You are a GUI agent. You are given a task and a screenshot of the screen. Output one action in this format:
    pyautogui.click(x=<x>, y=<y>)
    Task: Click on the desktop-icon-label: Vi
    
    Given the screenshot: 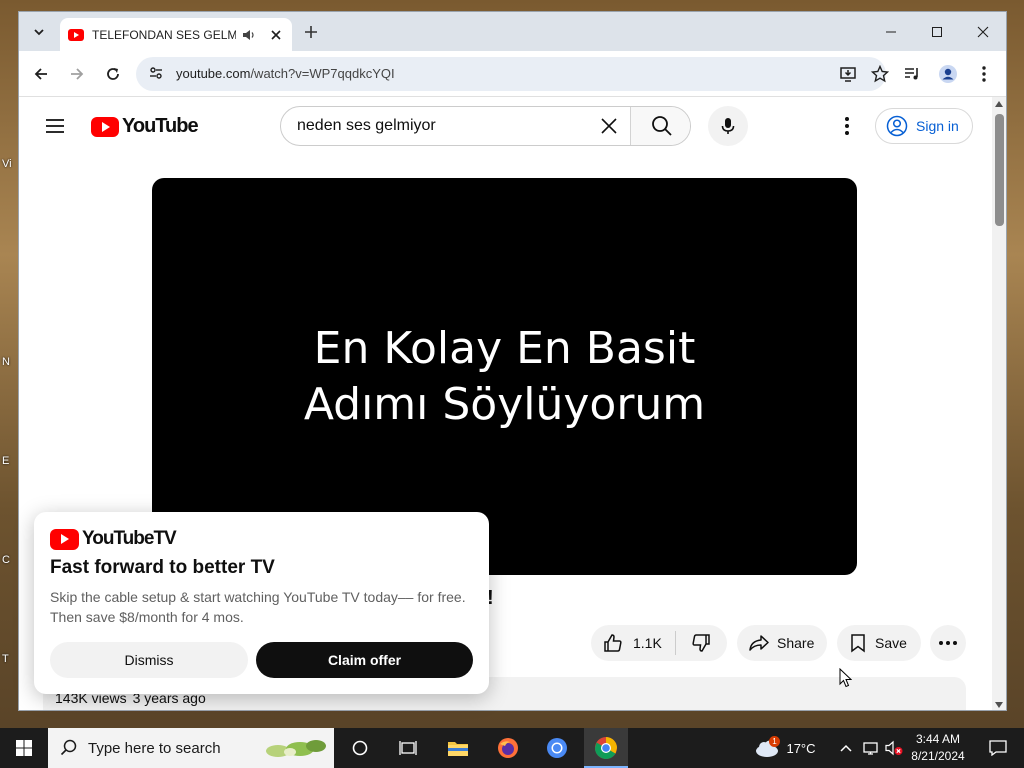 What is the action you would take?
    pyautogui.click(x=7, y=164)
    